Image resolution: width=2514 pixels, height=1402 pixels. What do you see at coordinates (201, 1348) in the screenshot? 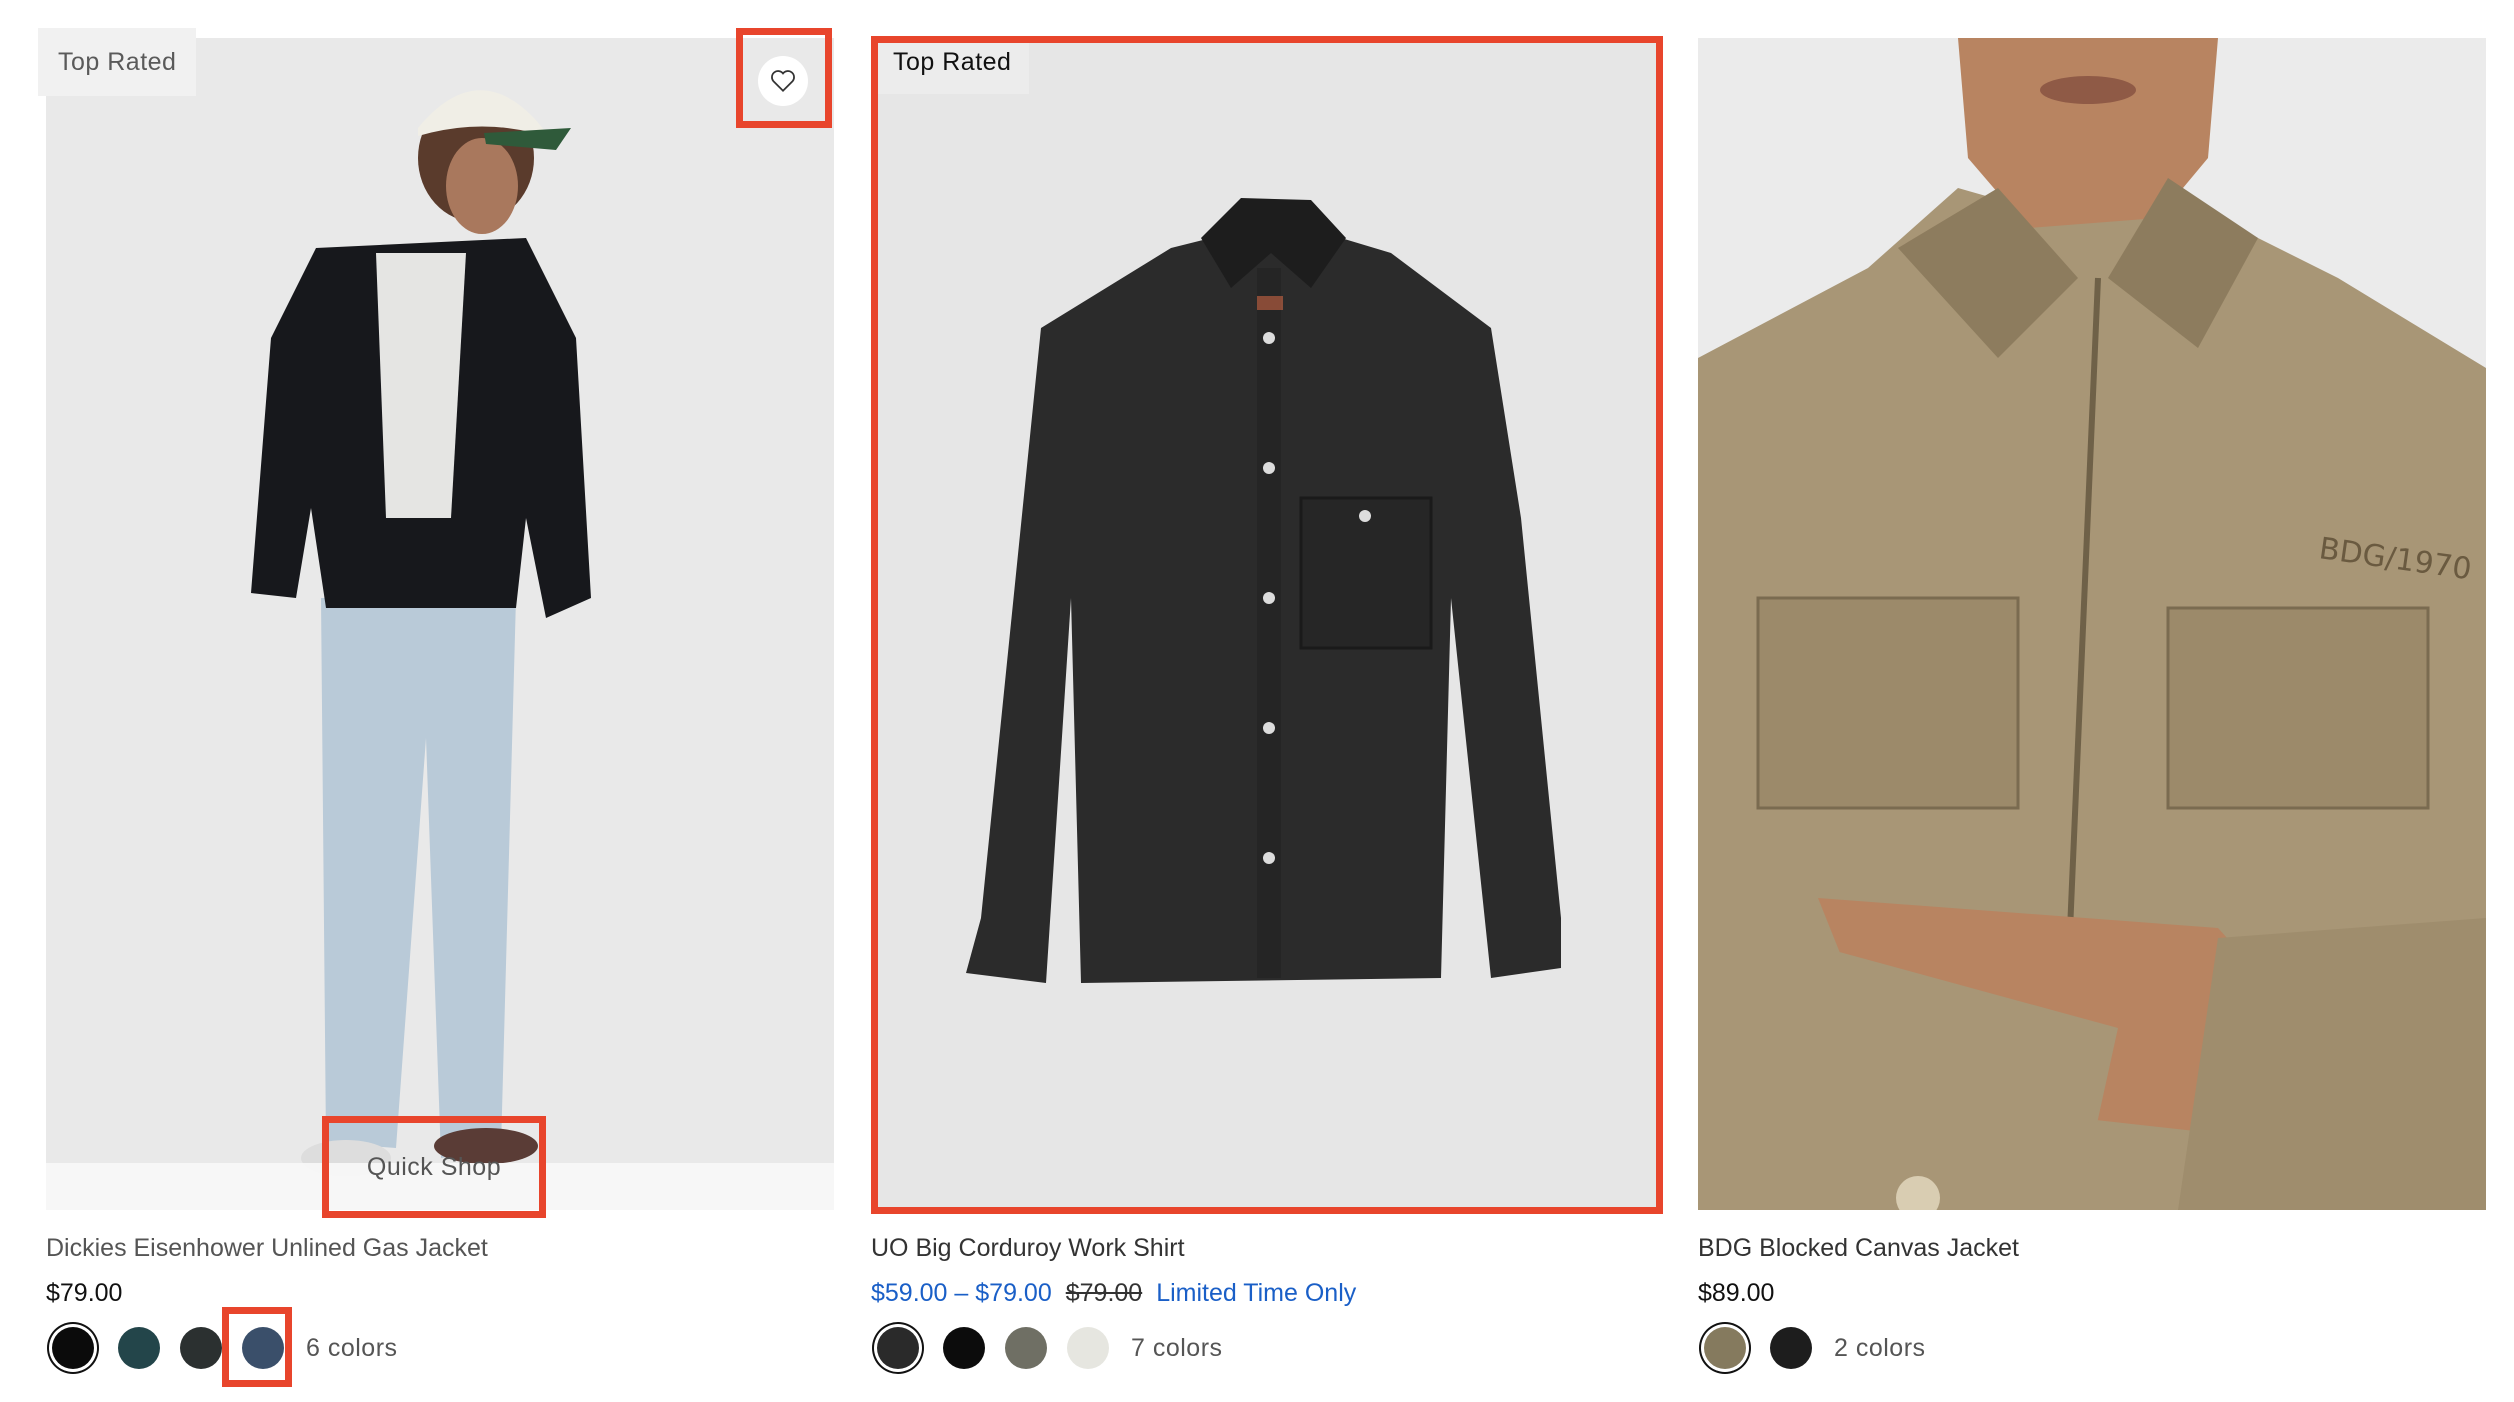
I see `swatch-charcoal` at bounding box center [201, 1348].